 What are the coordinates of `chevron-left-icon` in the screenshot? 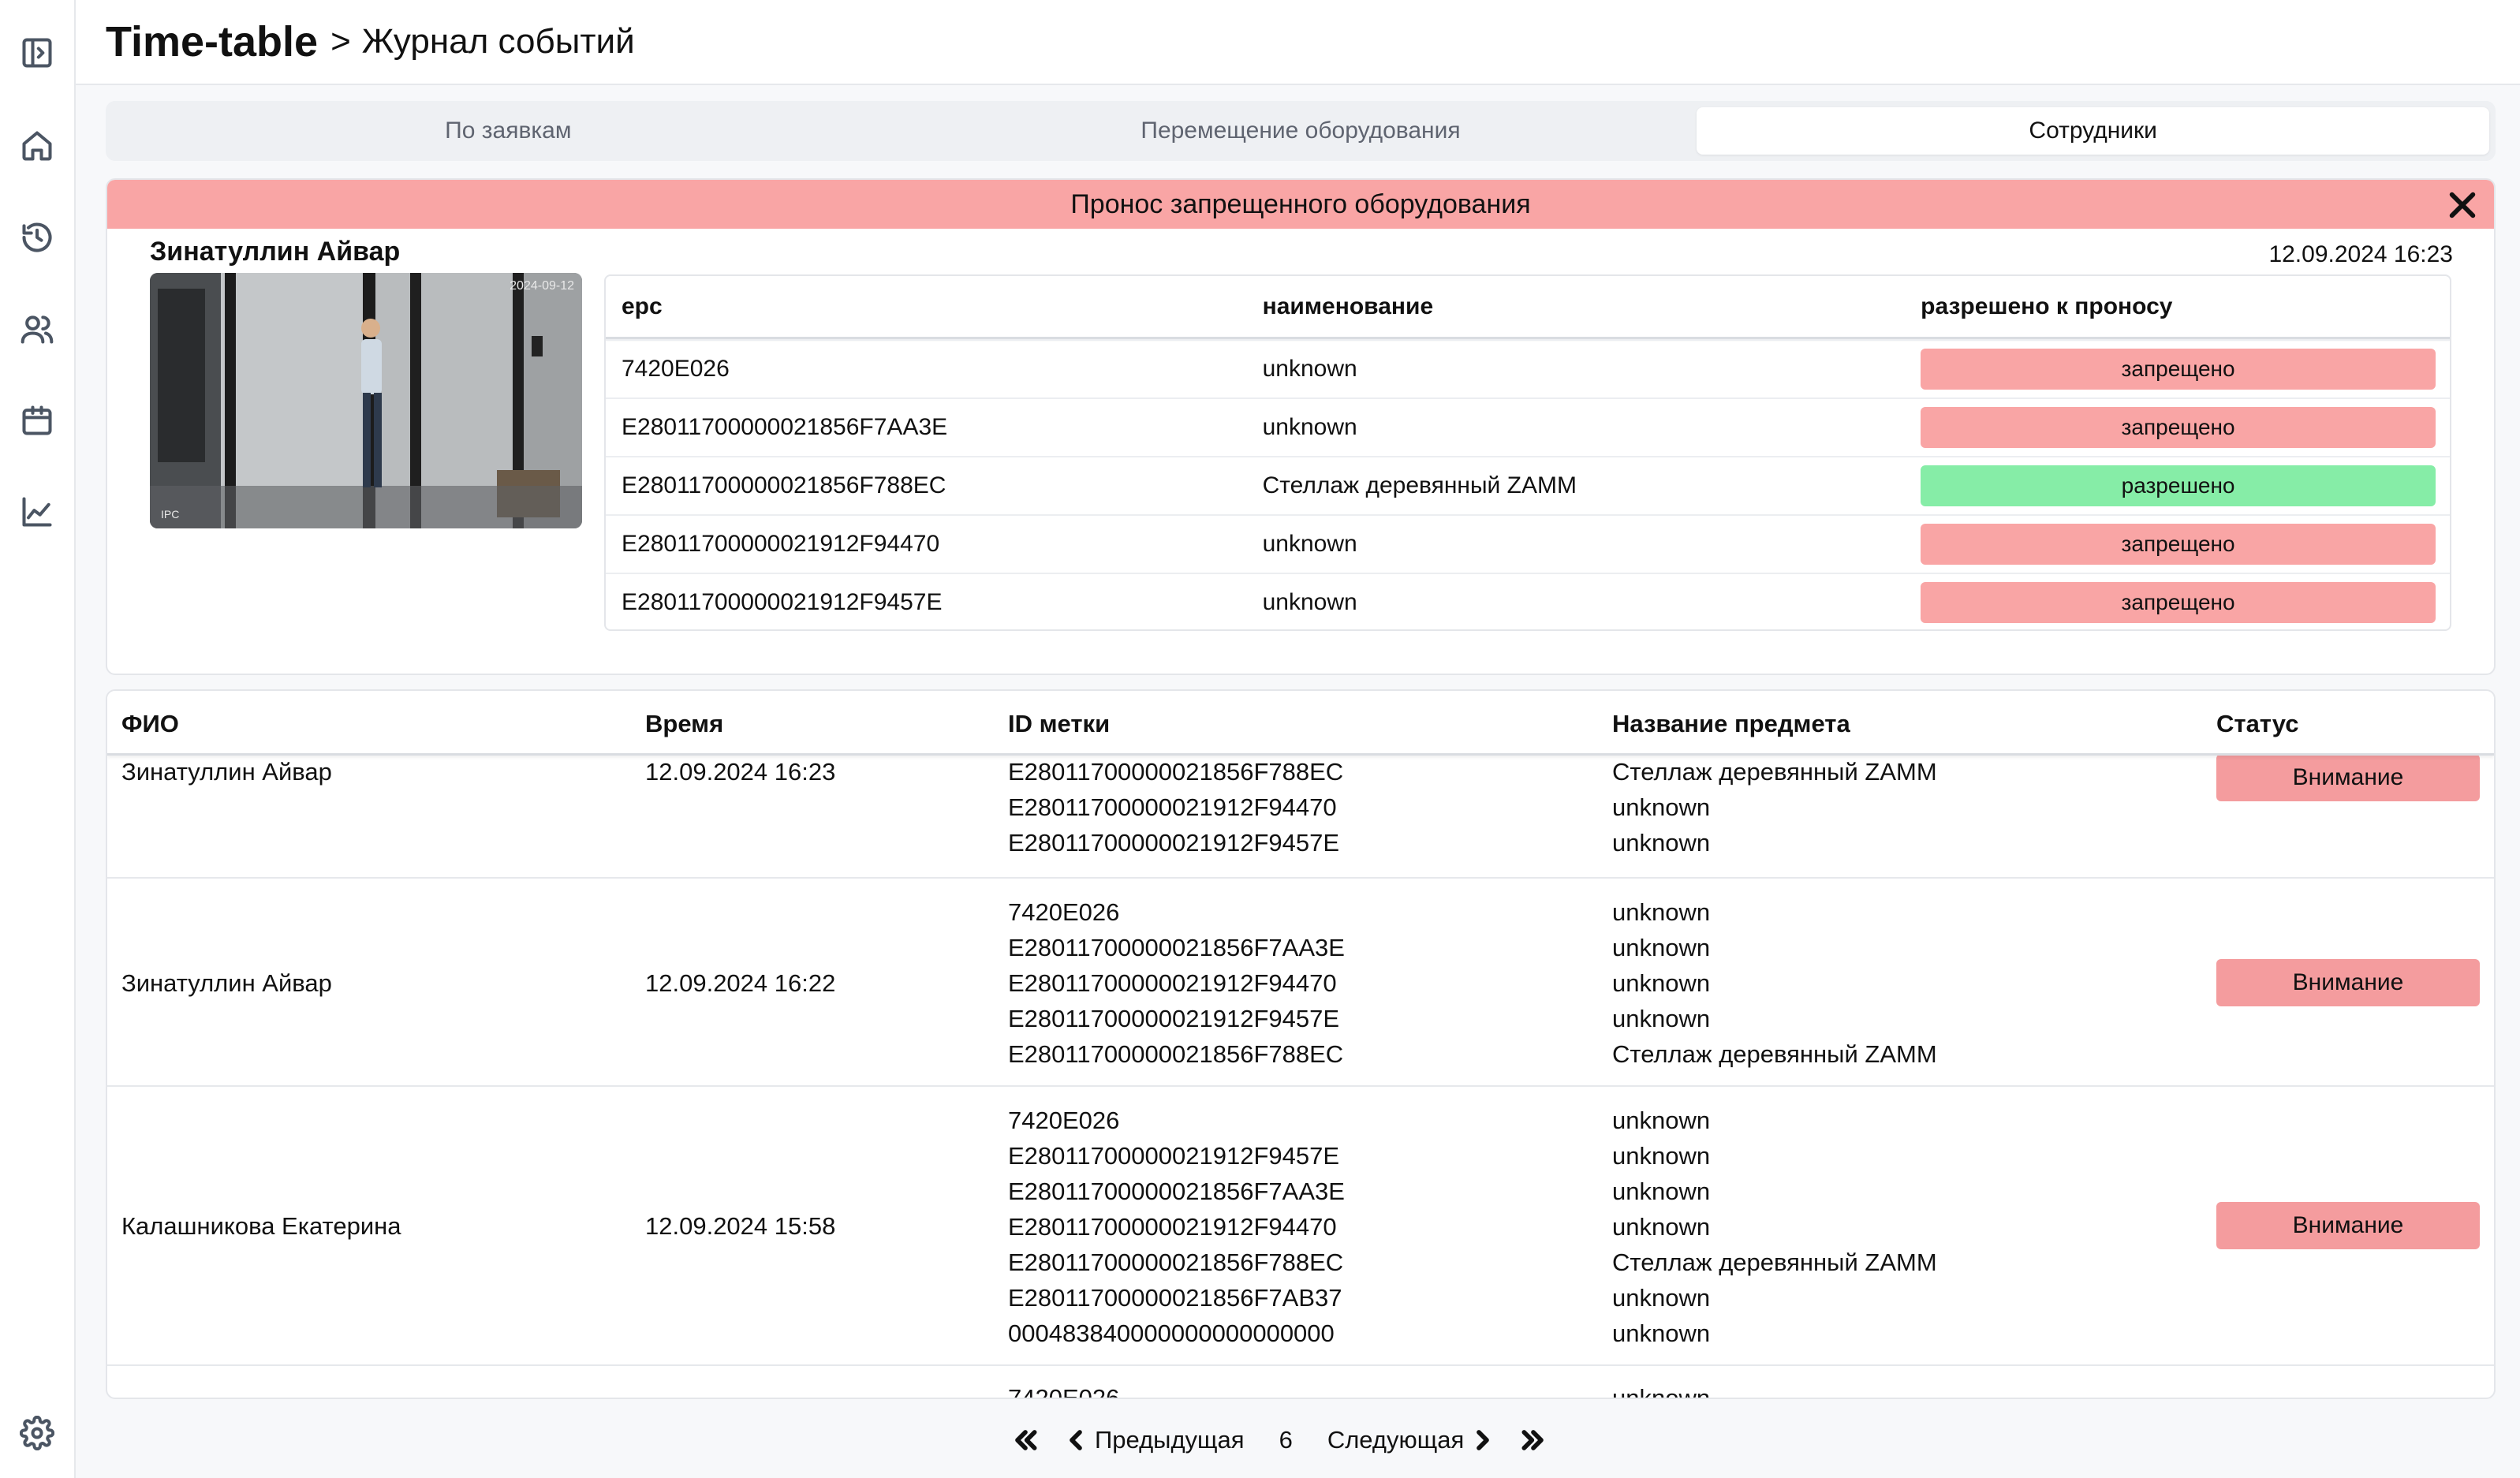 It's located at (1076, 1440).